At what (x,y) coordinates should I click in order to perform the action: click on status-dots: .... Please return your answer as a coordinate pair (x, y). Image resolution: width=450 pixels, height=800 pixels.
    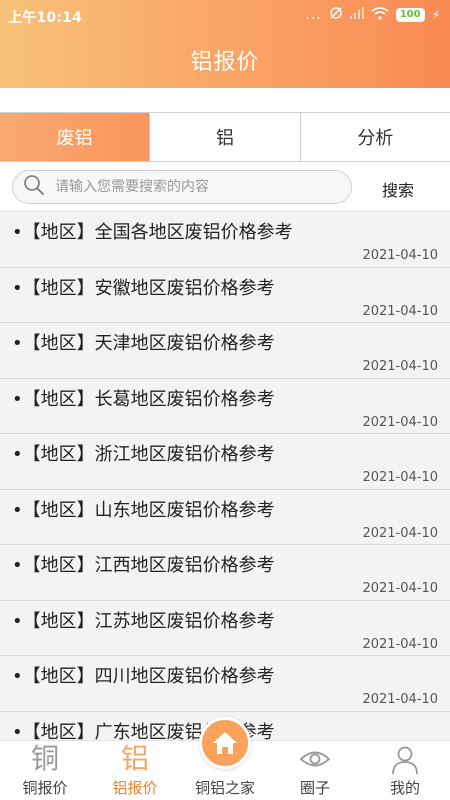
    Looking at the image, I should click on (313, 15).